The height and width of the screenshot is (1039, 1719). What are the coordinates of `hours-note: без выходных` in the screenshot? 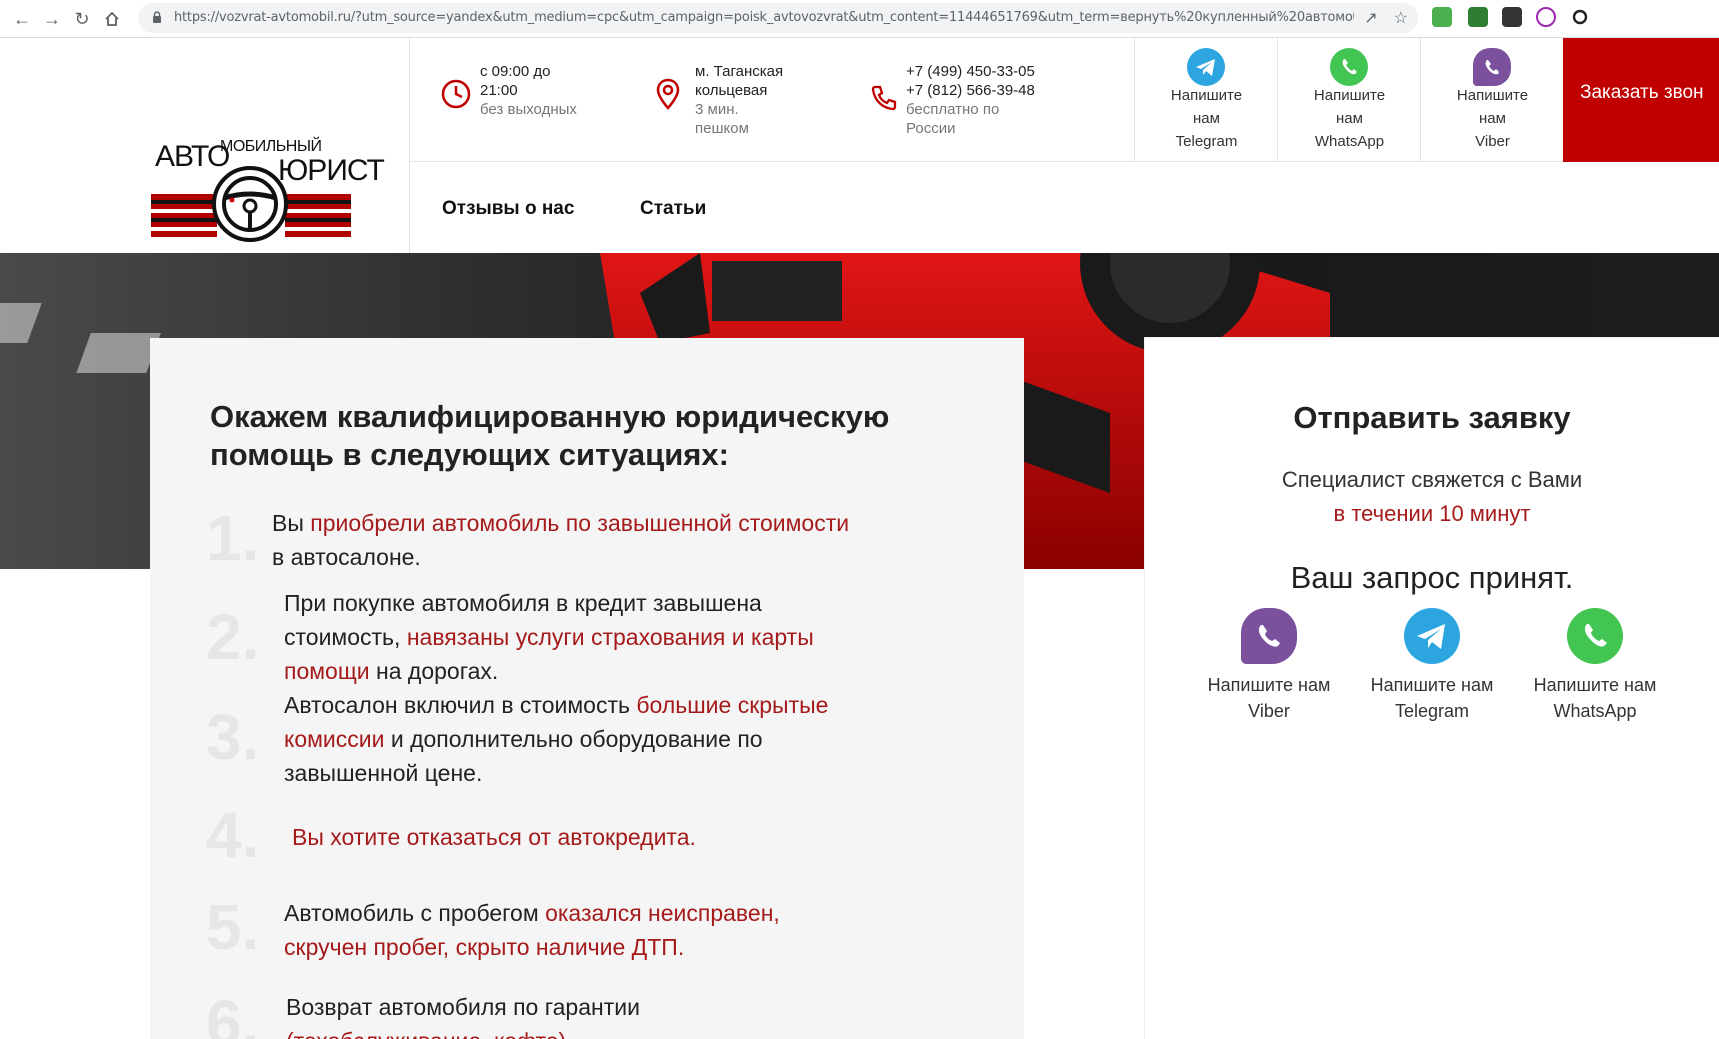 It's located at (528, 109).